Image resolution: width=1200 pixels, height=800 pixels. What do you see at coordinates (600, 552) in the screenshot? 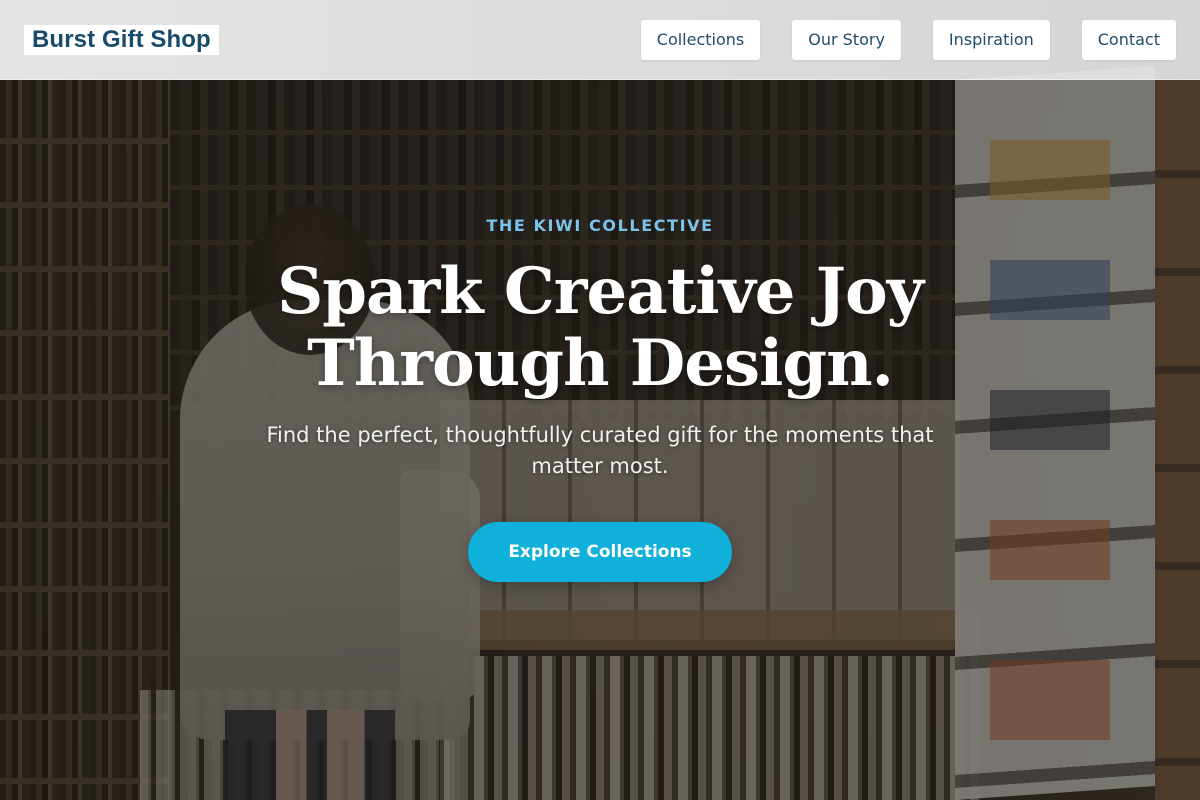
I see `explore-collections-button: Explore Collections` at bounding box center [600, 552].